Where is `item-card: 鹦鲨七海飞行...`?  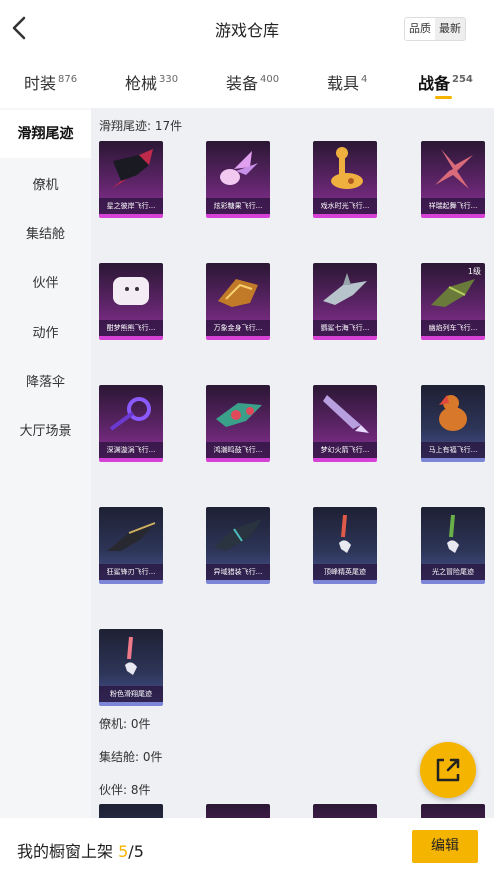 item-card: 鹦鲨七海飞行... is located at coordinates (345, 301).